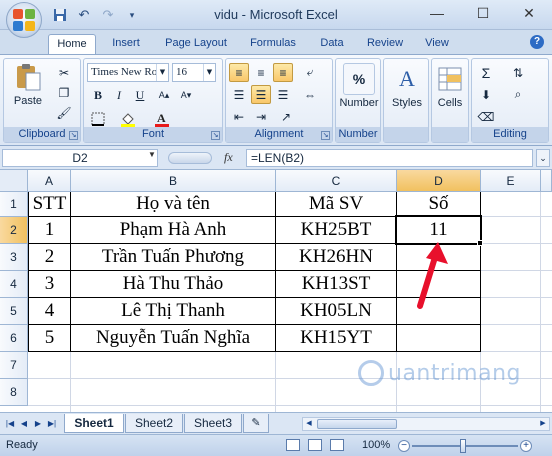 The width and height of the screenshot is (552, 456). What do you see at coordinates (98, 118) in the screenshot?
I see `borders-icon` at bounding box center [98, 118].